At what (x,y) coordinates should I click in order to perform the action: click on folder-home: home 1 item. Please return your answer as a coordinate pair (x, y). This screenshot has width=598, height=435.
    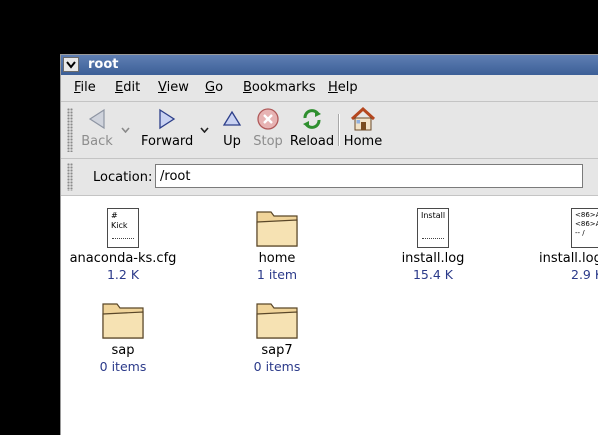
    Looking at the image, I should click on (277, 242).